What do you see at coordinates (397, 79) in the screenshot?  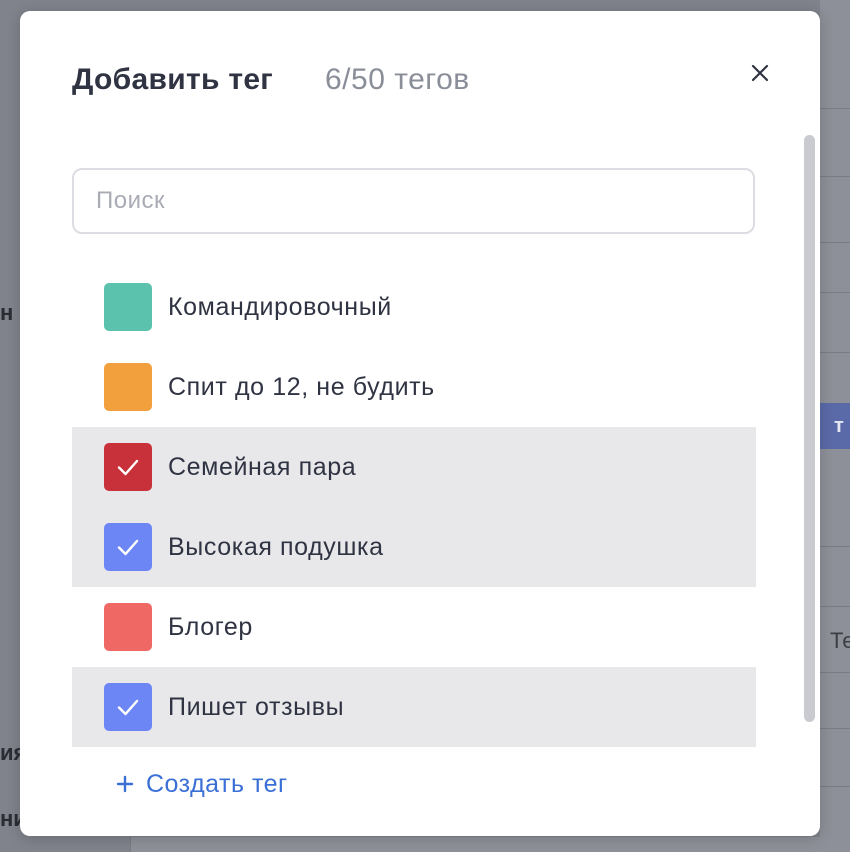 I see `tag-count: 6/50 тегов` at bounding box center [397, 79].